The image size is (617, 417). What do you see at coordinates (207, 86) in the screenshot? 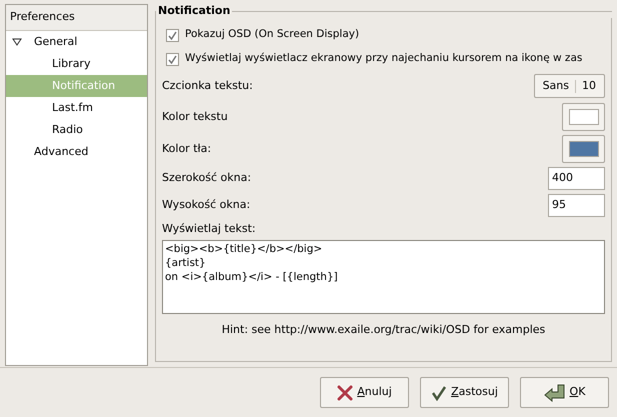
I see `field-label: Czcionka tekstu:` at bounding box center [207, 86].